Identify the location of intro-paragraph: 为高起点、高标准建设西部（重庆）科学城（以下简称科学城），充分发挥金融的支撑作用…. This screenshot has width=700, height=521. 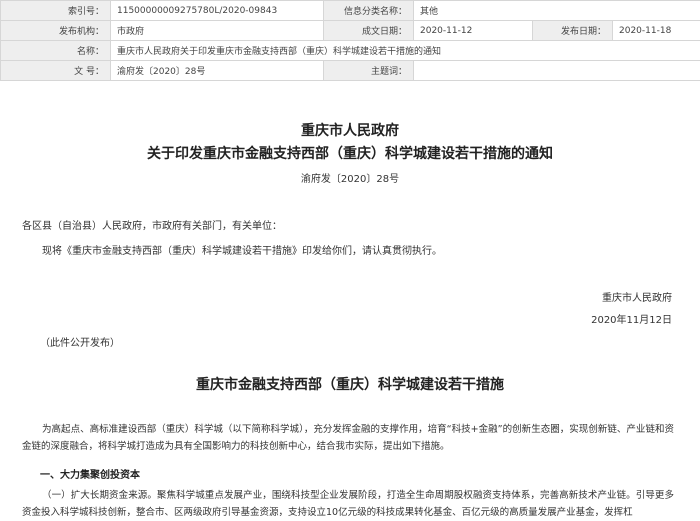
(348, 438).